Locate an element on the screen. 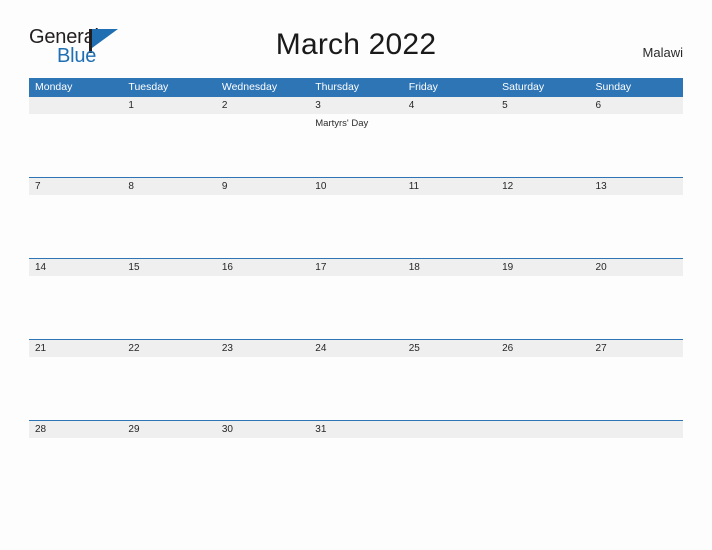 This screenshot has width=712, height=550. week-date-band: 7 8 9 10 11 12 13 is located at coordinates (356, 186).